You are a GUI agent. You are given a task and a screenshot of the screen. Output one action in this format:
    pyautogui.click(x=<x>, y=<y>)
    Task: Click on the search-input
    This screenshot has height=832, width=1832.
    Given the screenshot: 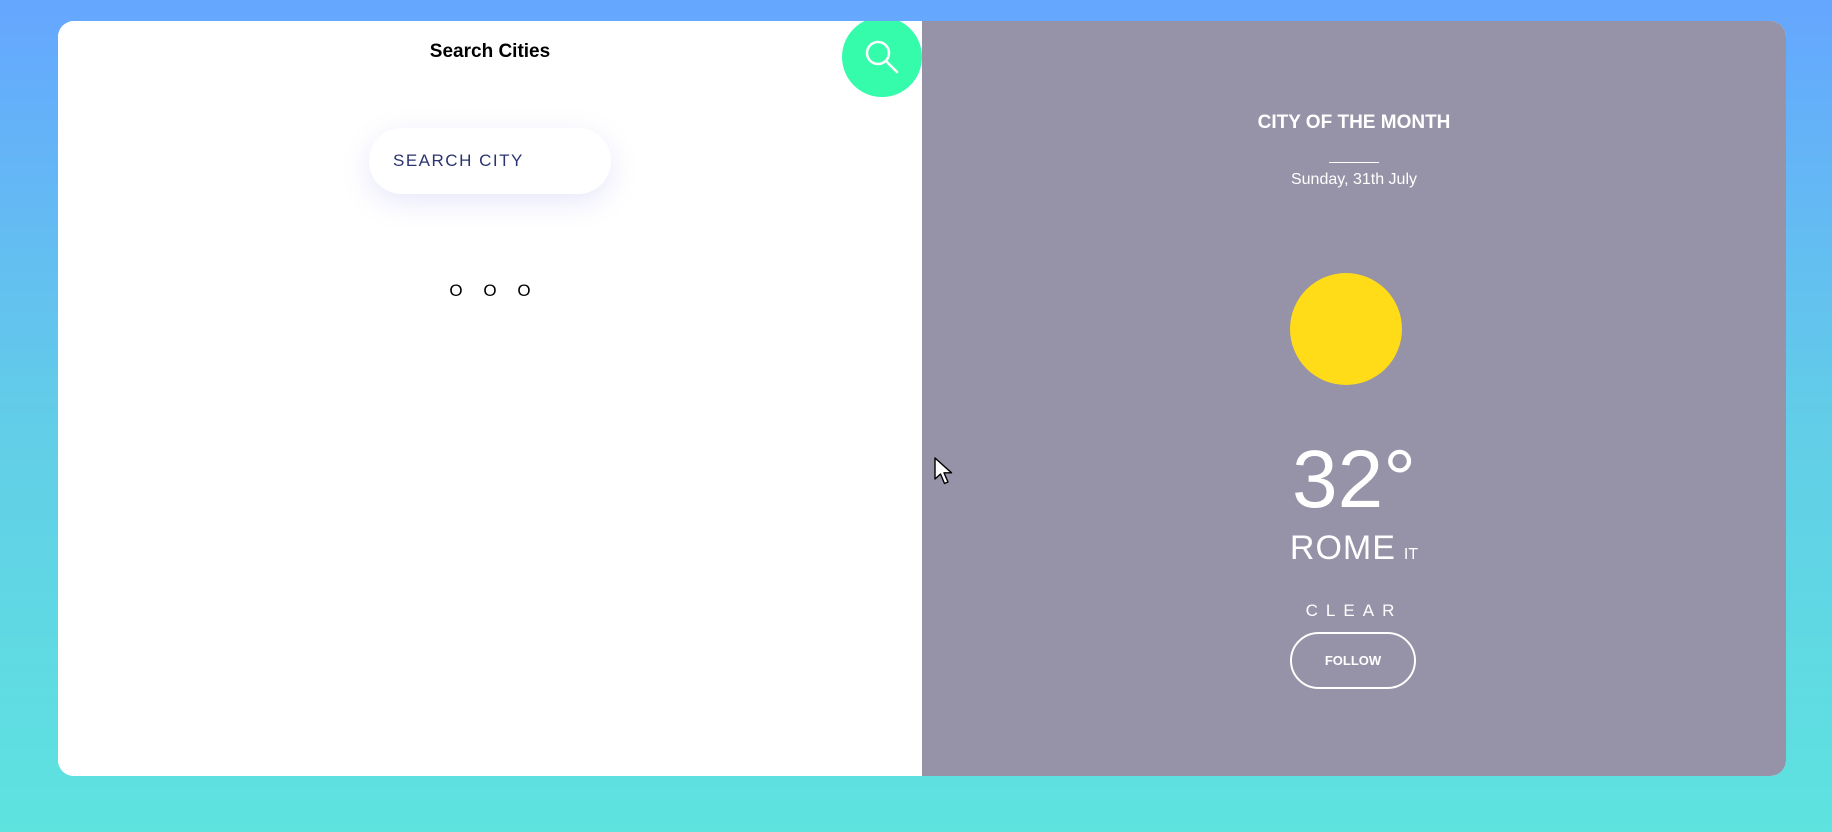 What is the action you would take?
    pyautogui.click(x=481, y=161)
    